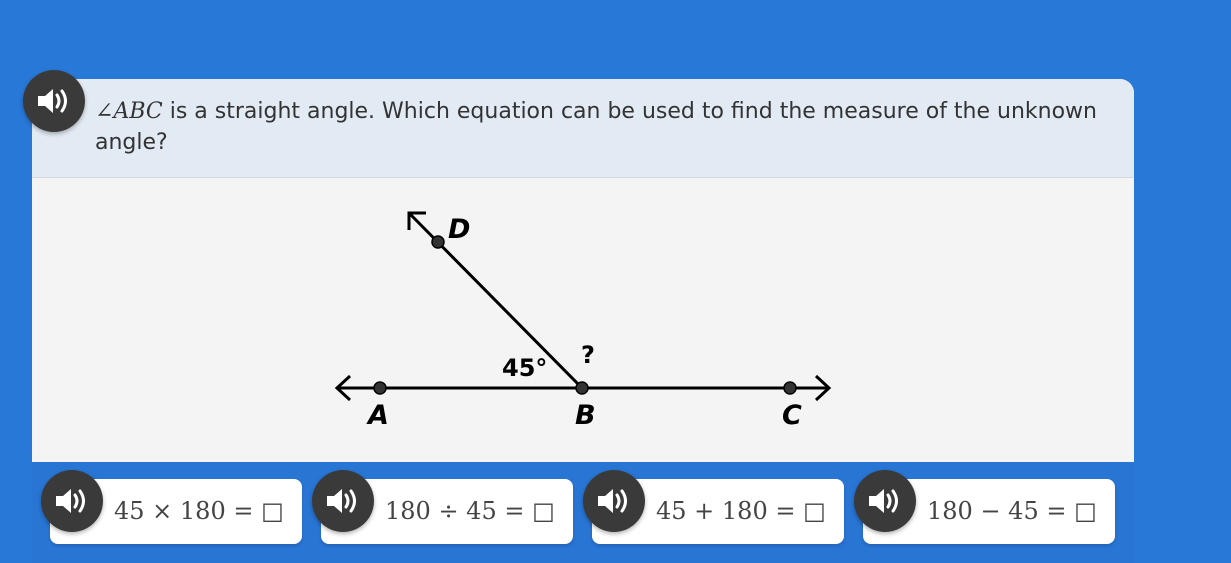  I want to click on unknown-angle-label: ?, so click(588, 355).